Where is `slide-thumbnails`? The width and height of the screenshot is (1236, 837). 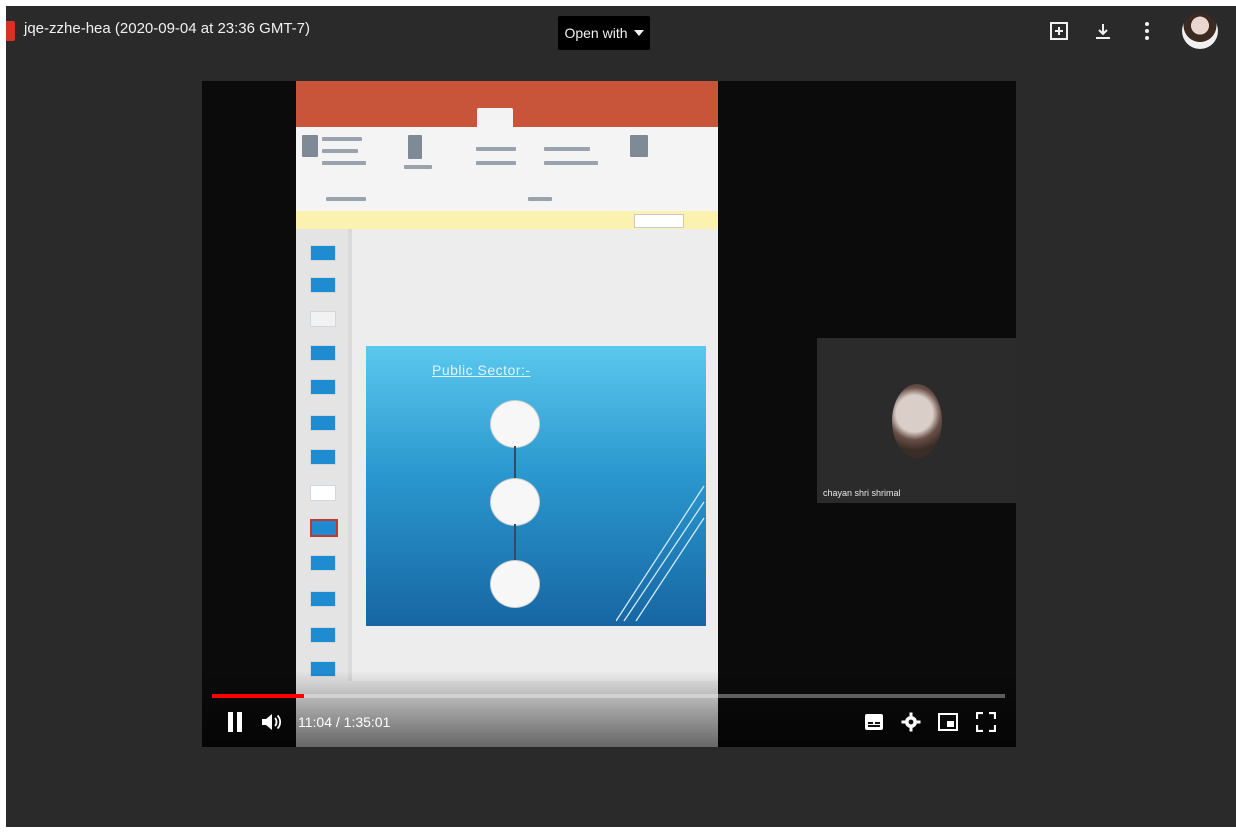 slide-thumbnails is located at coordinates (322, 488).